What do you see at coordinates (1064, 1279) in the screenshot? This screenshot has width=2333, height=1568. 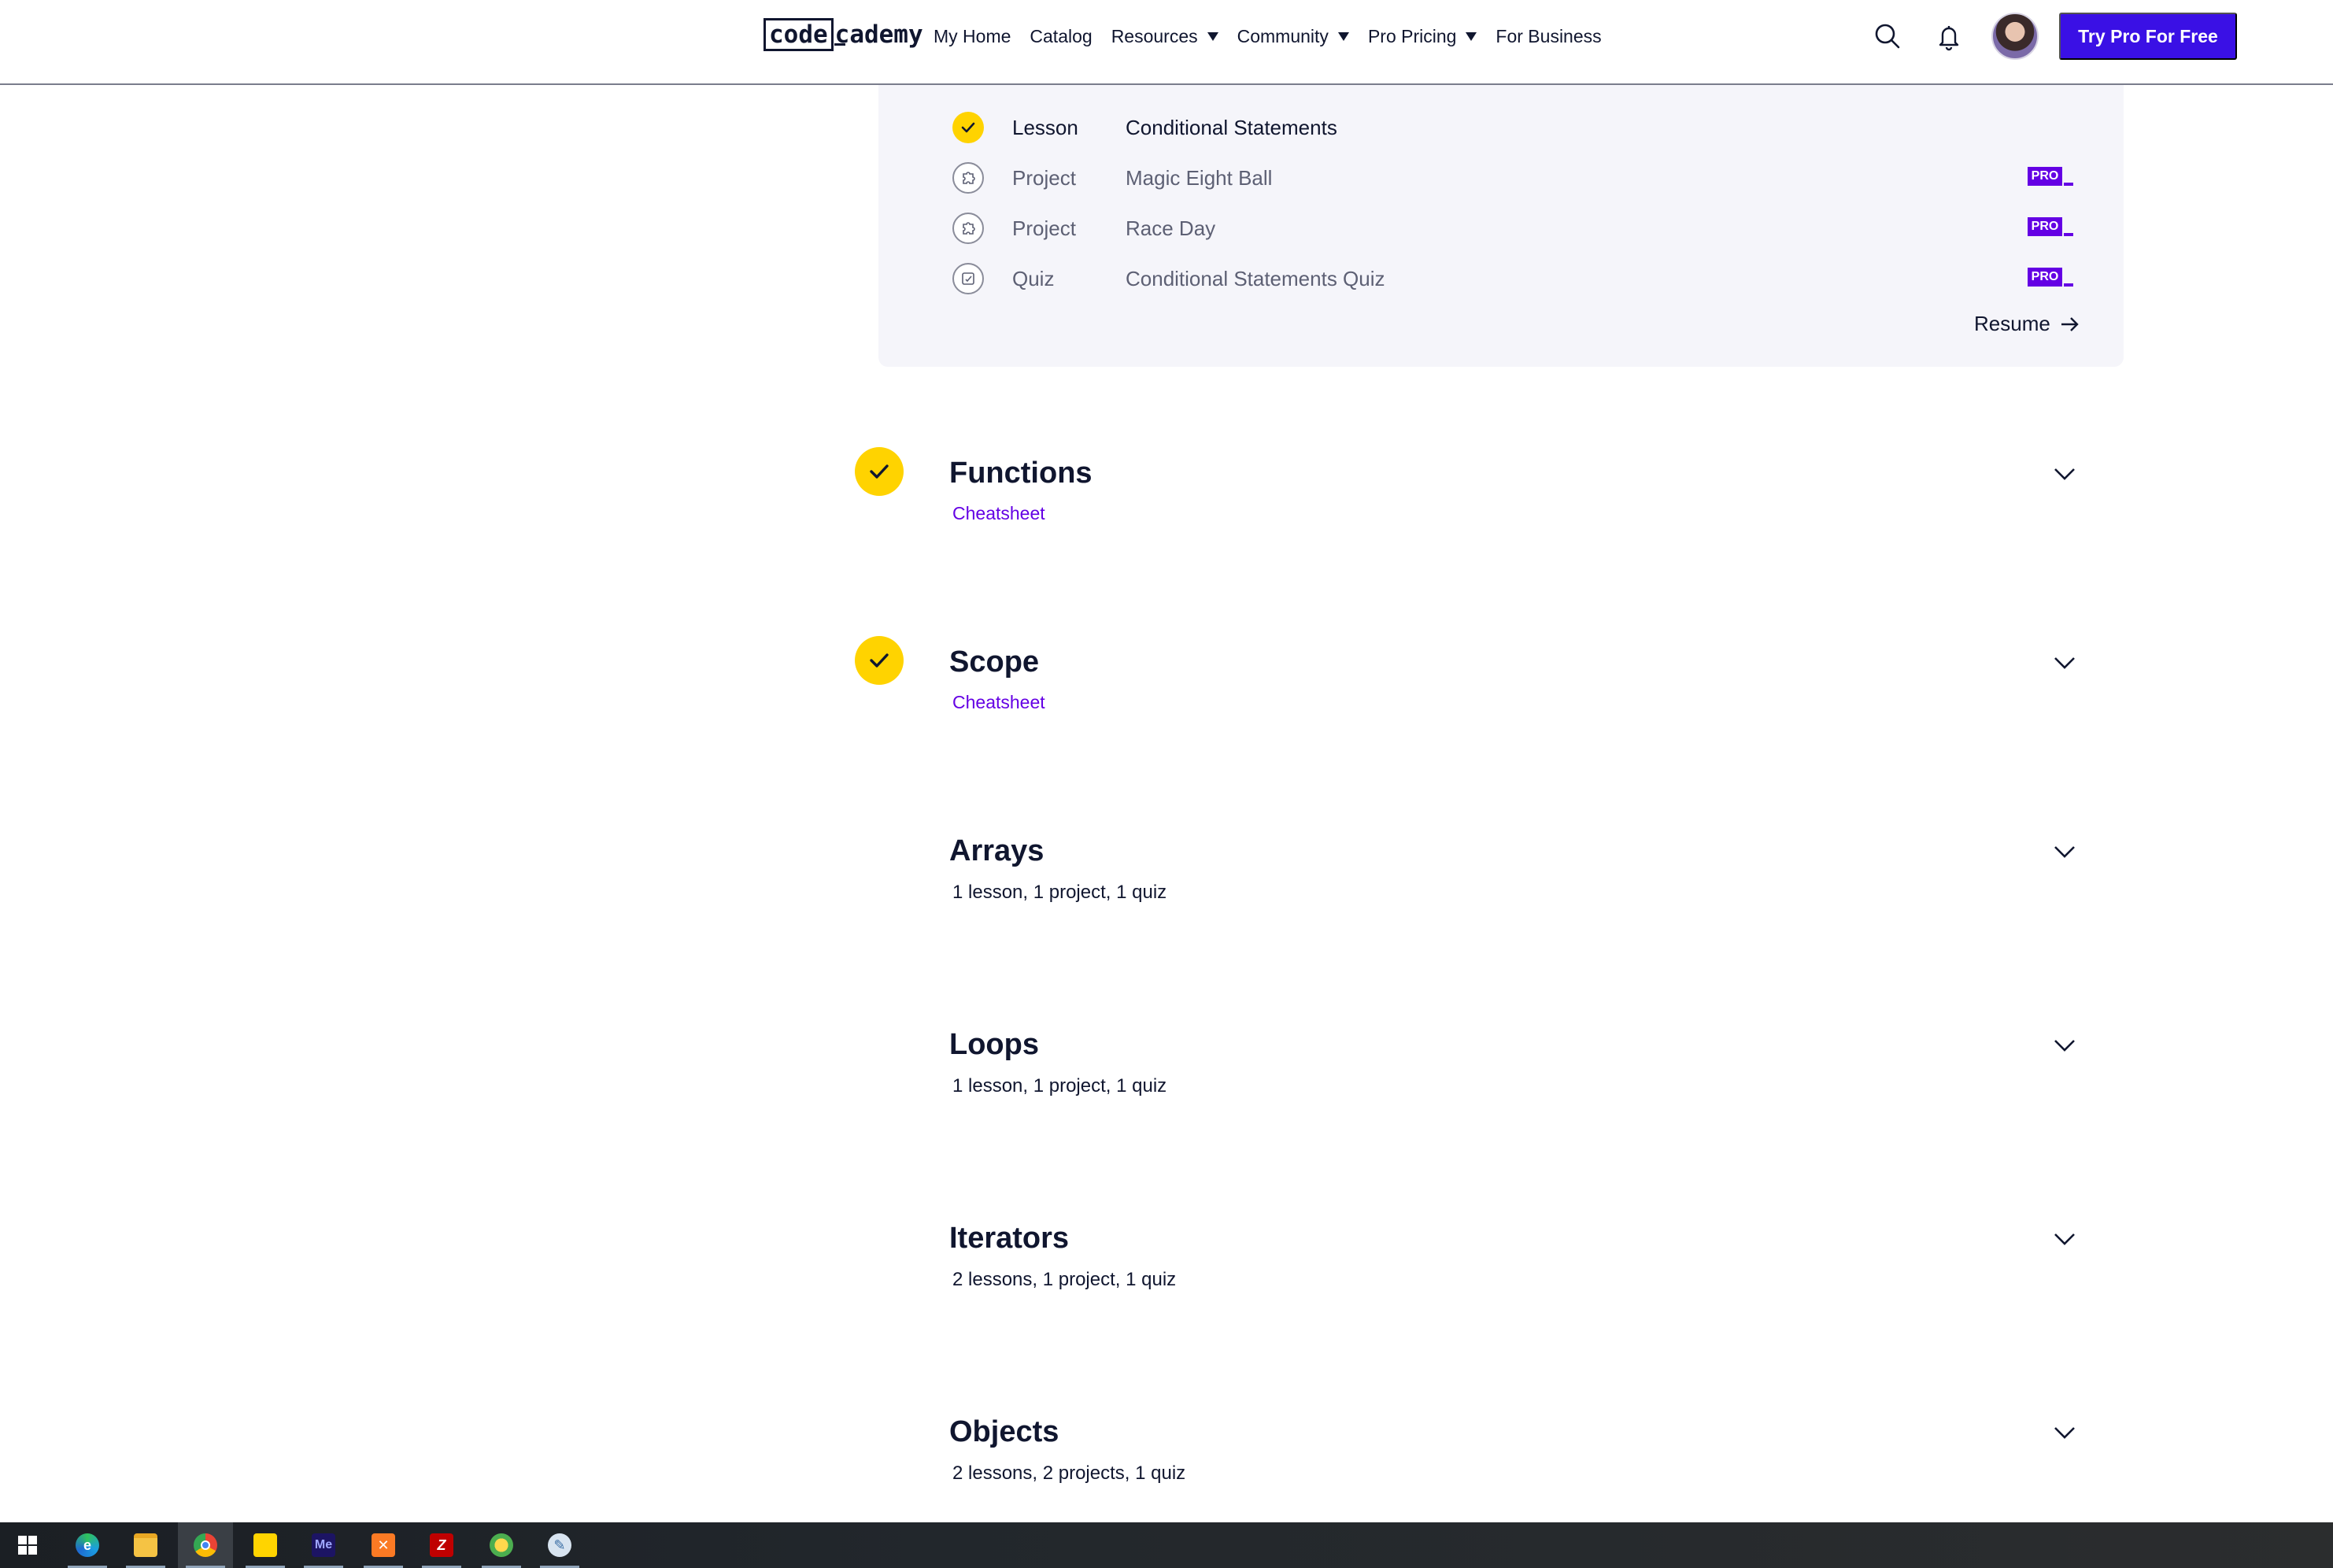 I see `module-summary: 2 lessons, 1 project, 1 quiz` at bounding box center [1064, 1279].